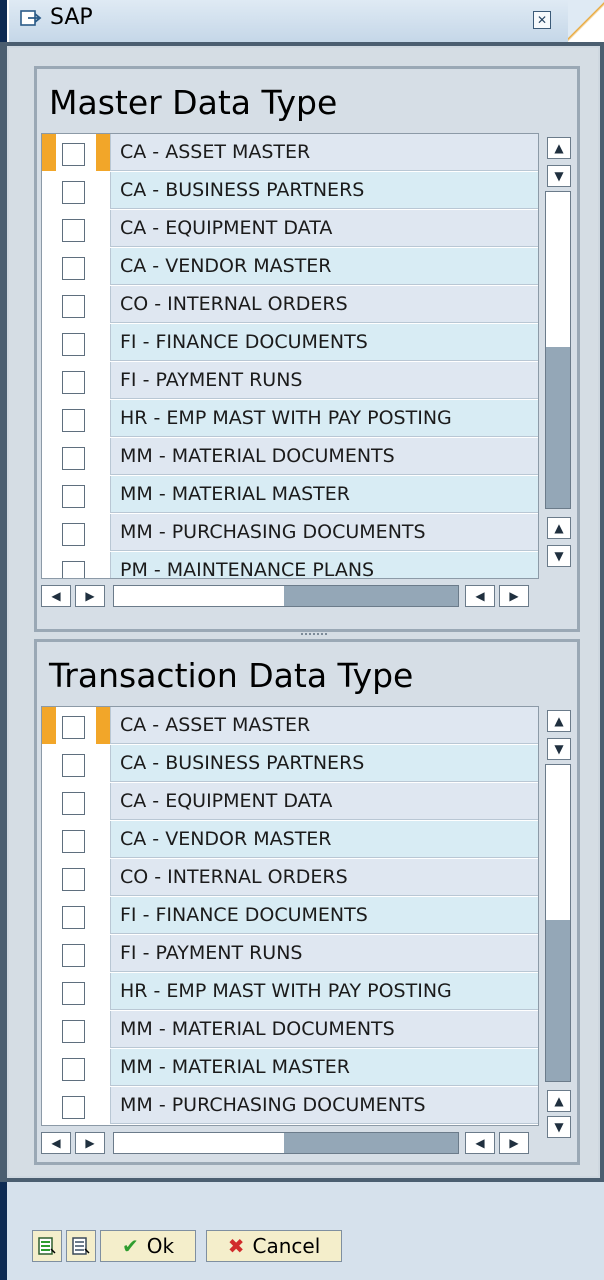 This screenshot has width=604, height=1280. Describe the element at coordinates (56, 1143) in the screenshot. I see `transaction-scroll-left-button: ◀` at that location.